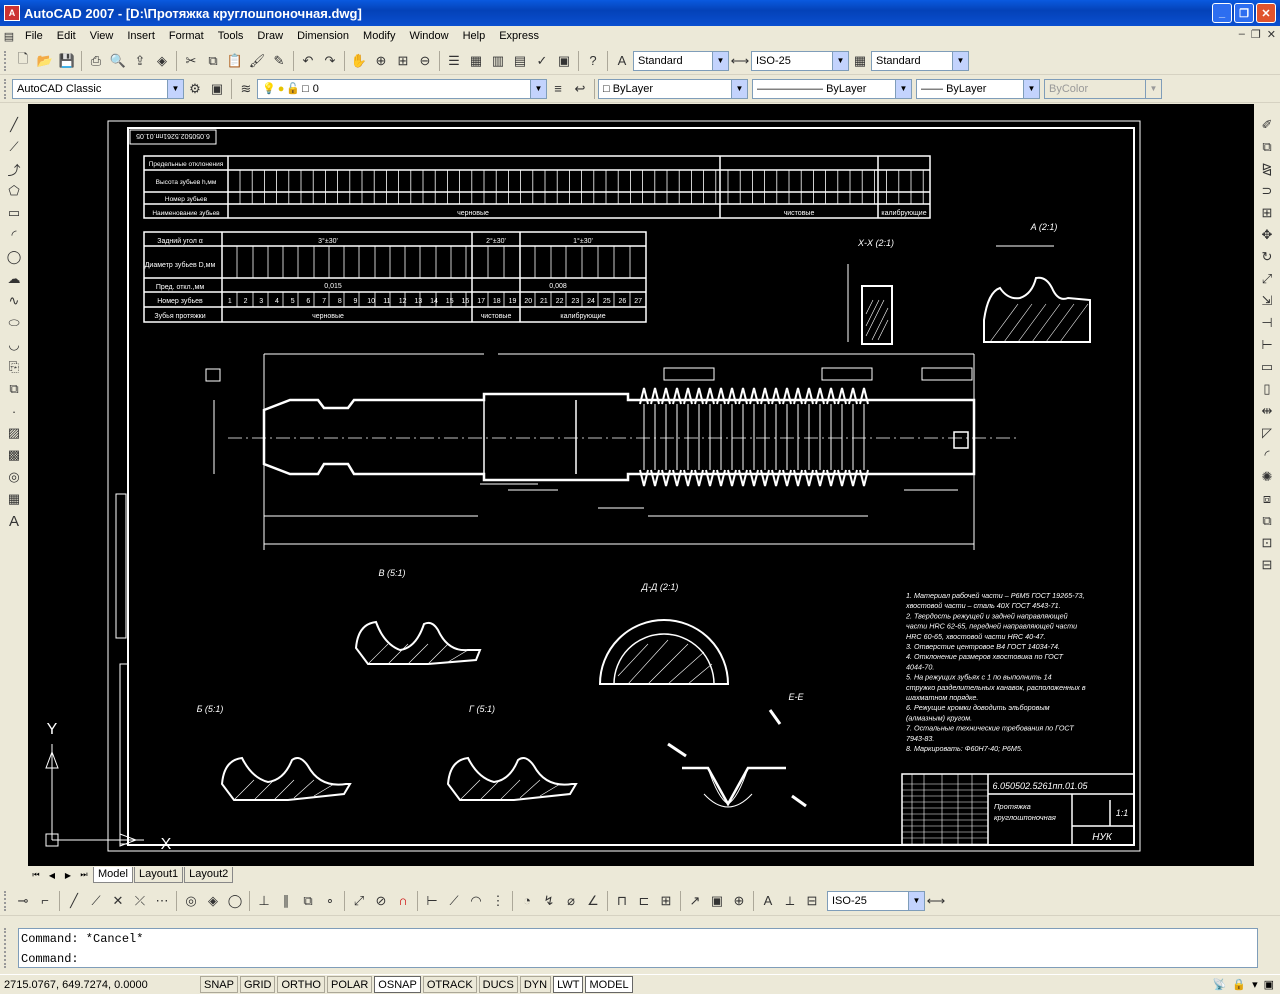 Image resolution: width=1280 pixels, height=994 pixels. I want to click on command-box: Command: *Cancel* Command:, so click(638, 948).